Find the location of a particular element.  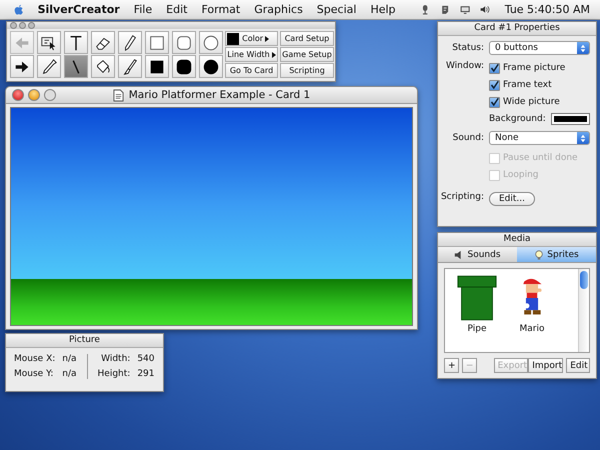

fillrect-tool-icon is located at coordinates (157, 67).